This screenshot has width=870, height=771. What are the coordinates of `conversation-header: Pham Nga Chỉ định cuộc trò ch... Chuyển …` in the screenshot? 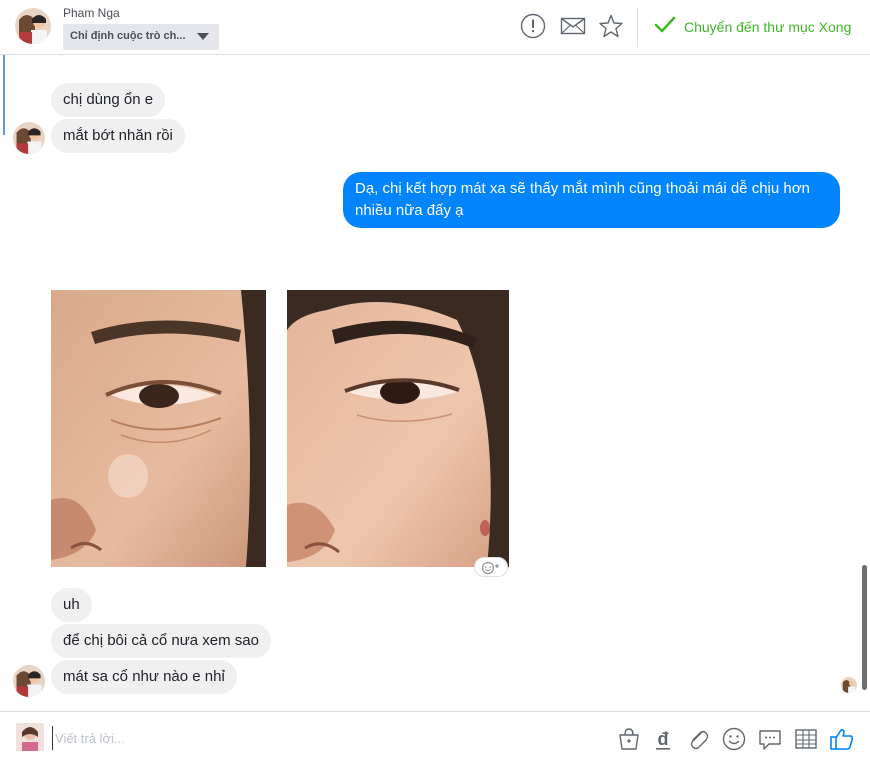 It's located at (435, 27).